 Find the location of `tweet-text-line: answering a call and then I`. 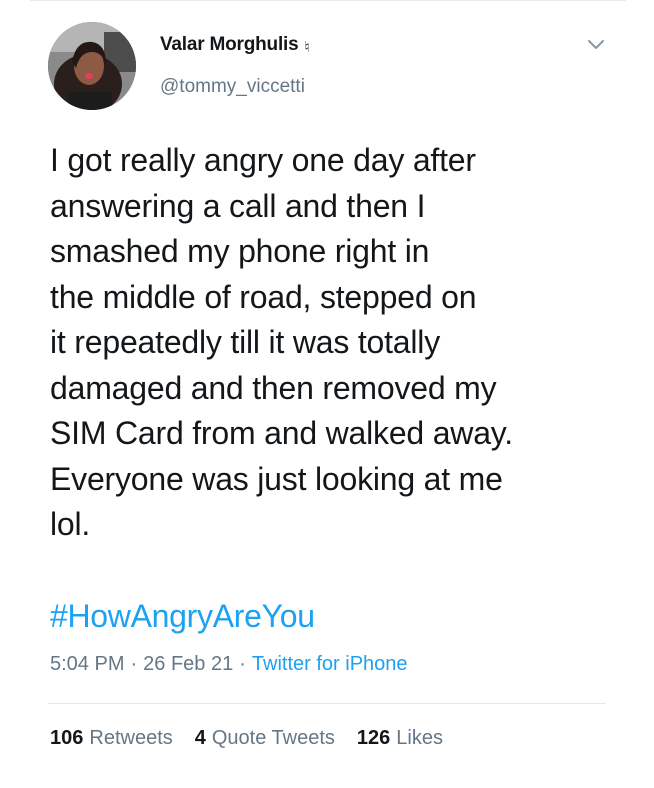

tweet-text-line: answering a call and then I is located at coordinates (238, 205).